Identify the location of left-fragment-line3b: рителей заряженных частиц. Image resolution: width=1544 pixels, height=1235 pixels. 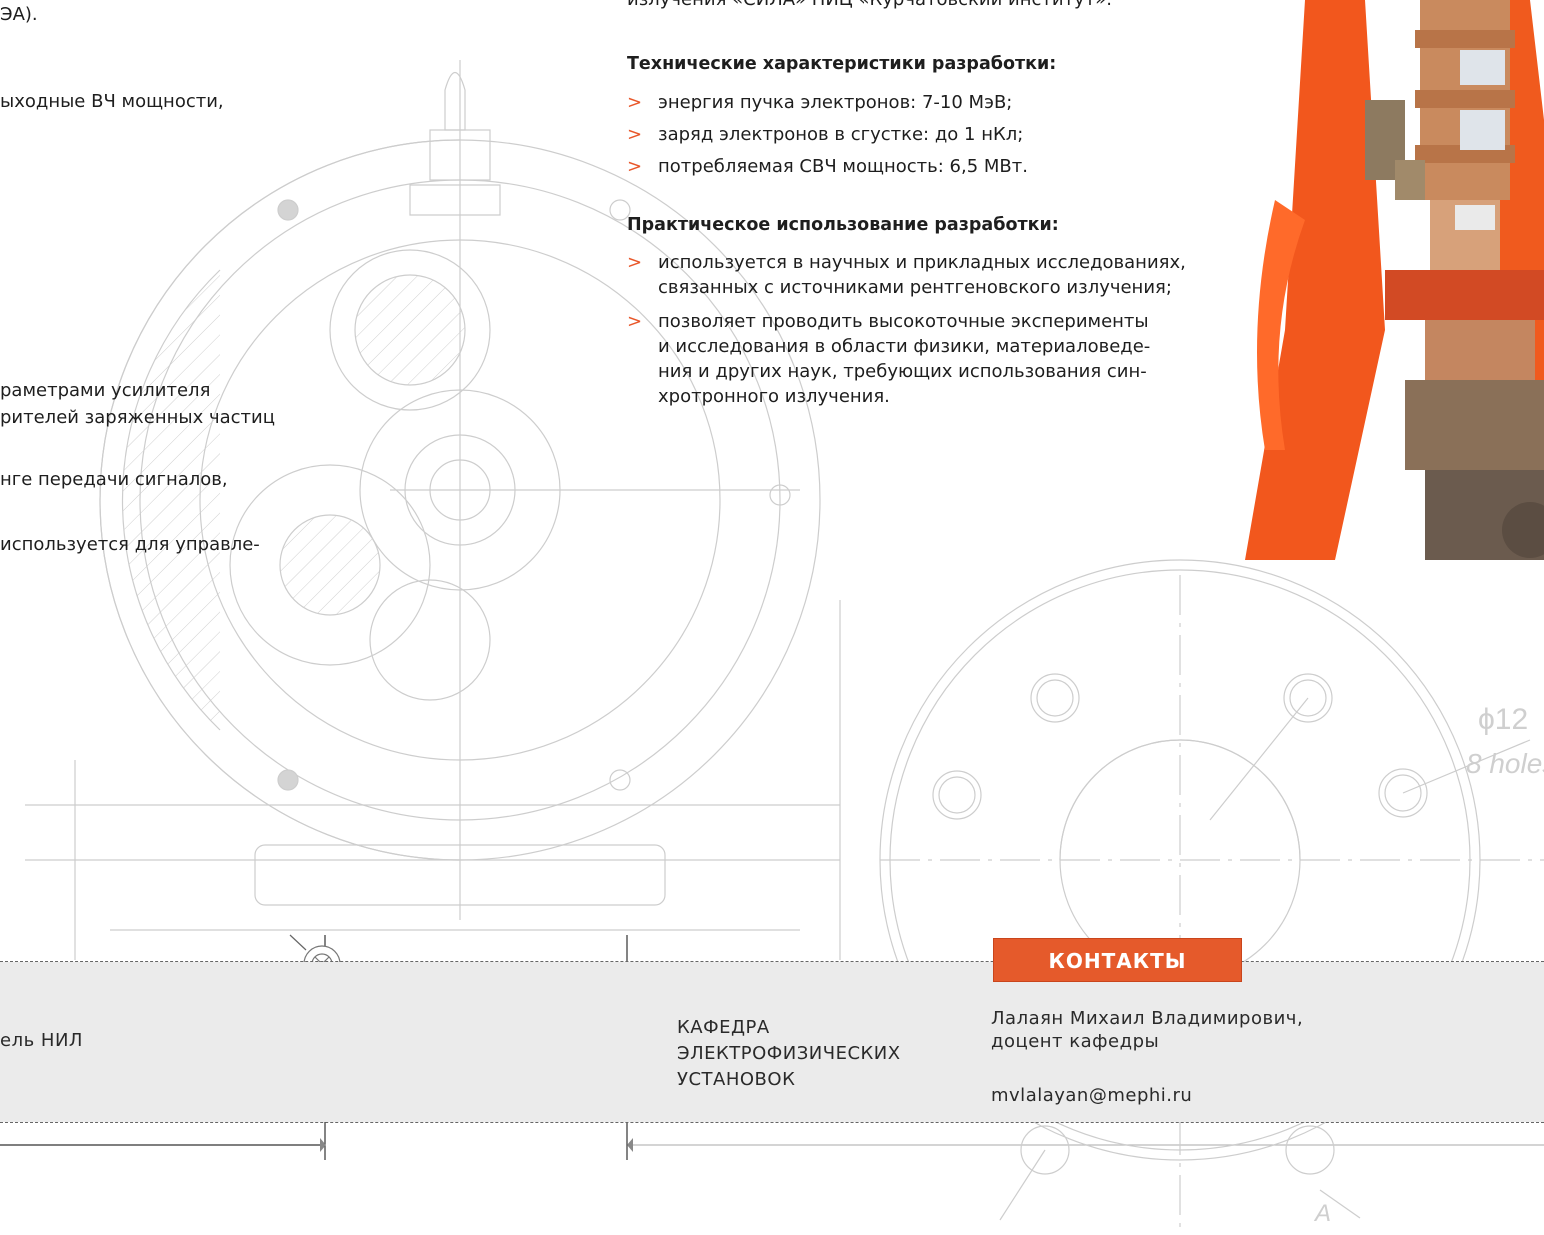
(137, 417).